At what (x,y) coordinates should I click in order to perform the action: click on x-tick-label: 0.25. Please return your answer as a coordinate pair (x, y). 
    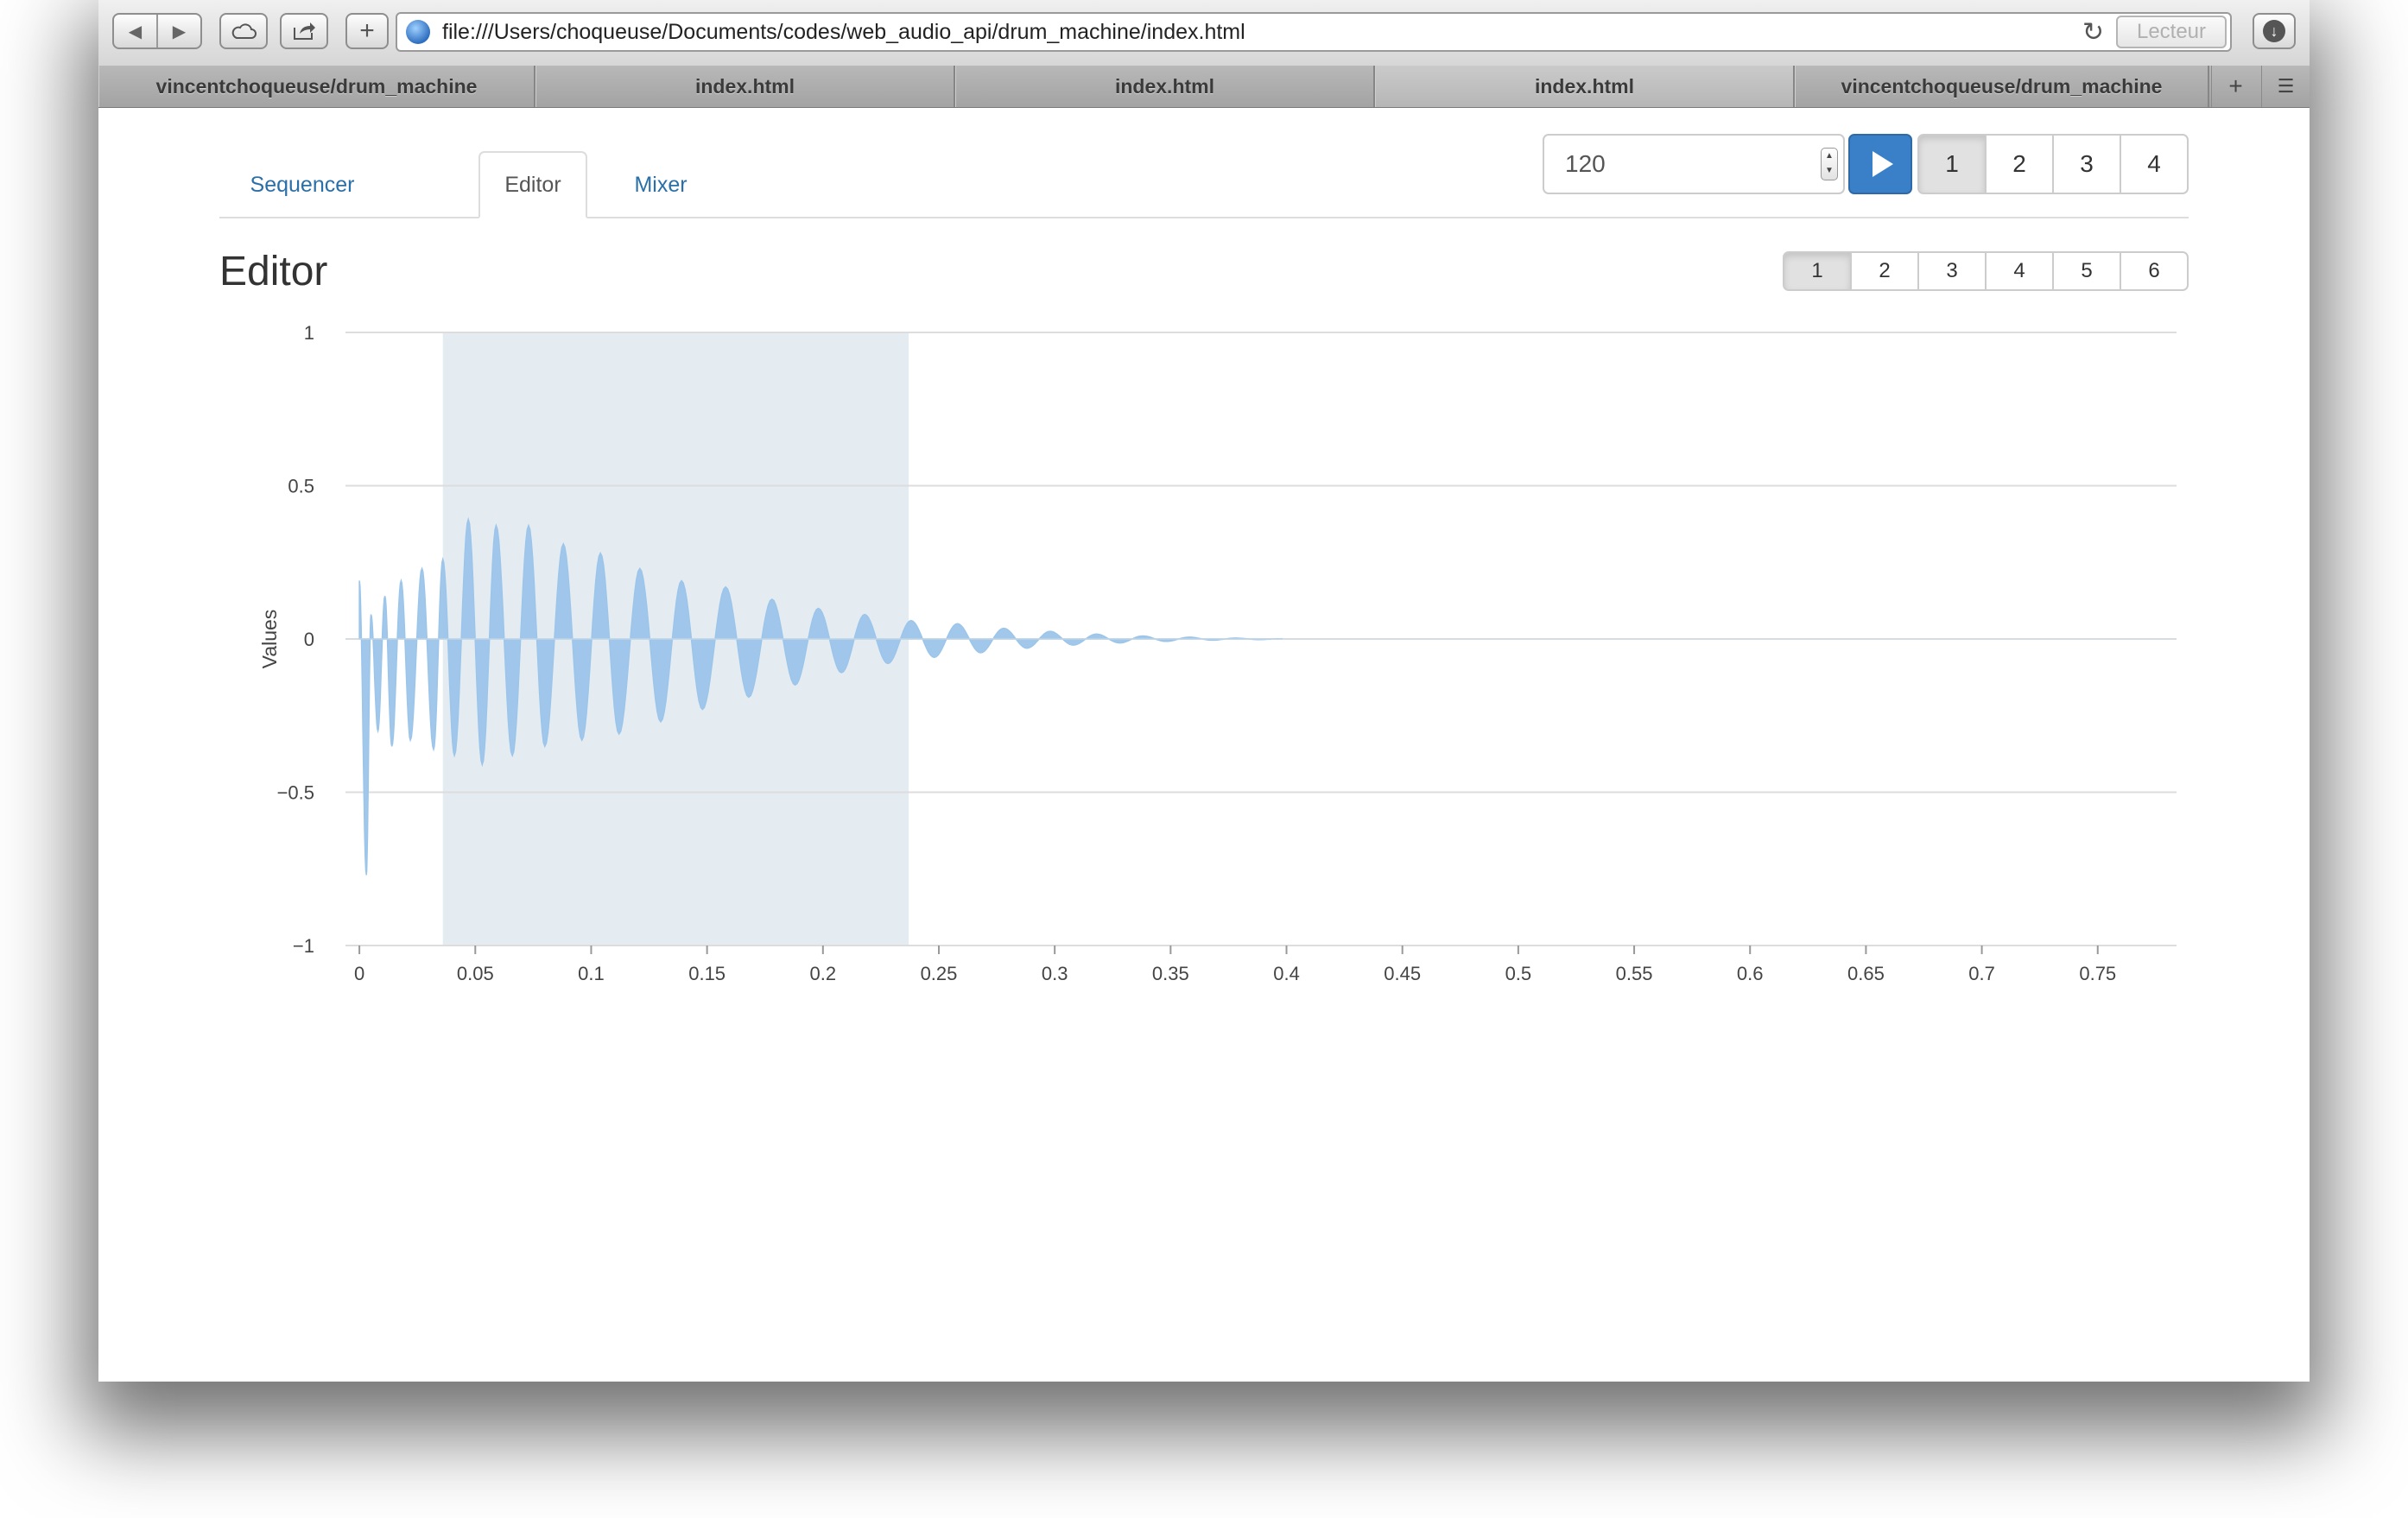
    Looking at the image, I should click on (939, 973).